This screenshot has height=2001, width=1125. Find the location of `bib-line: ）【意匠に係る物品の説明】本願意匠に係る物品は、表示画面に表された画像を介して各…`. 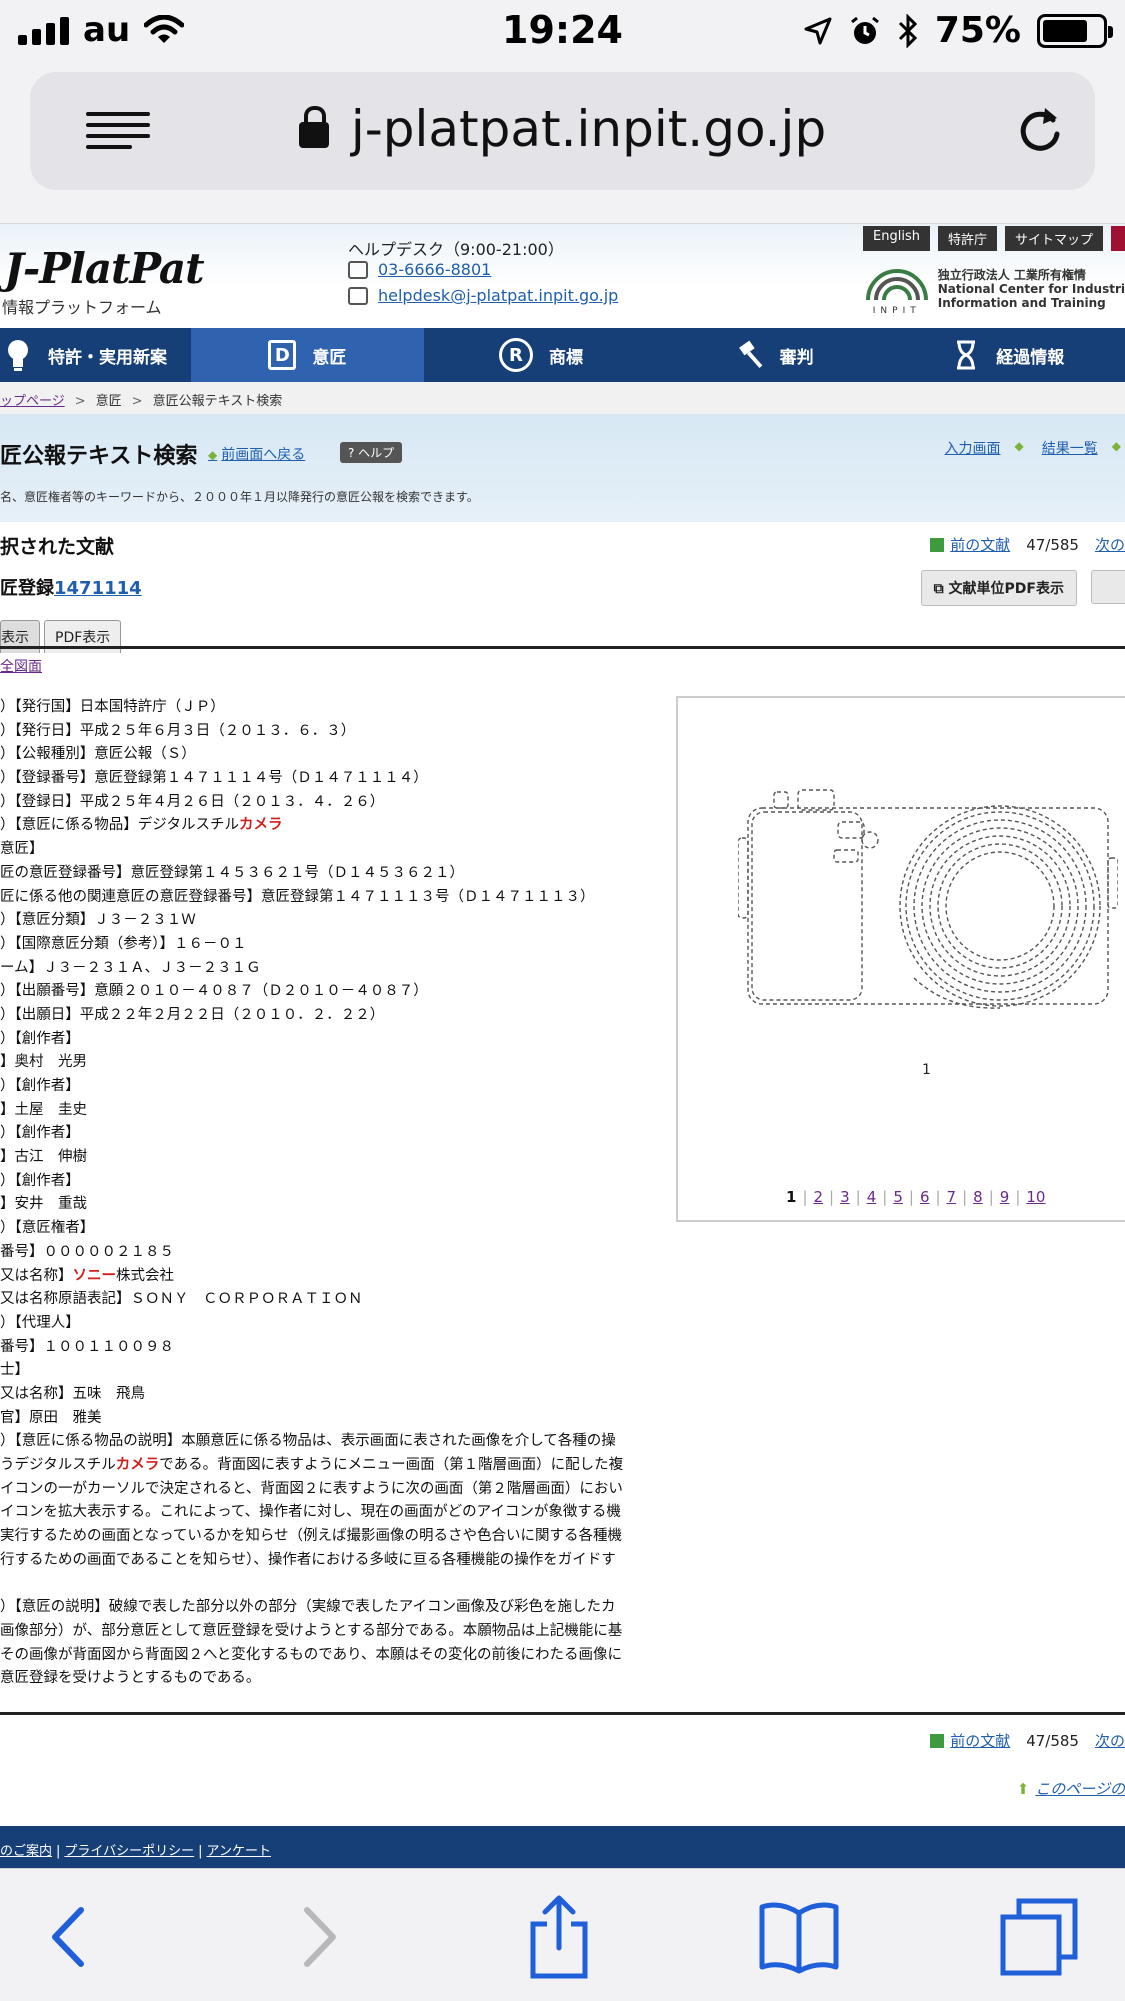

bib-line: ）【意匠に係る物品の説明】本願意匠に係る物品は、表示画面に表された画像を介して各… is located at coordinates (308, 1441).